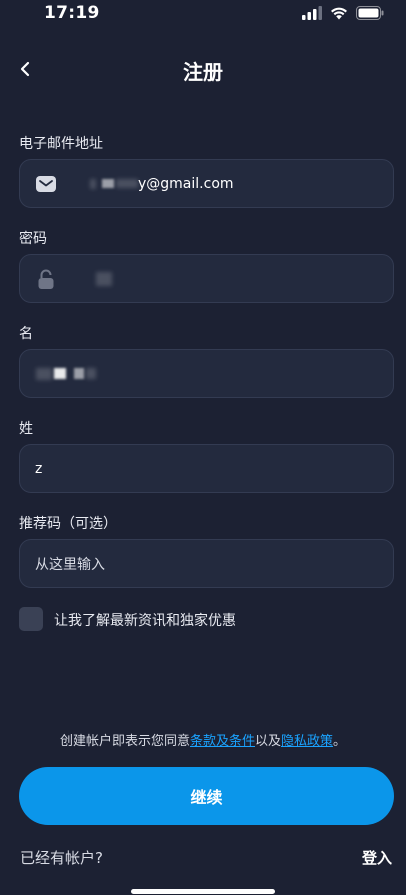 Image resolution: width=406 pixels, height=895 pixels. Describe the element at coordinates (312, 14) in the screenshot. I see `signal-icon` at that location.